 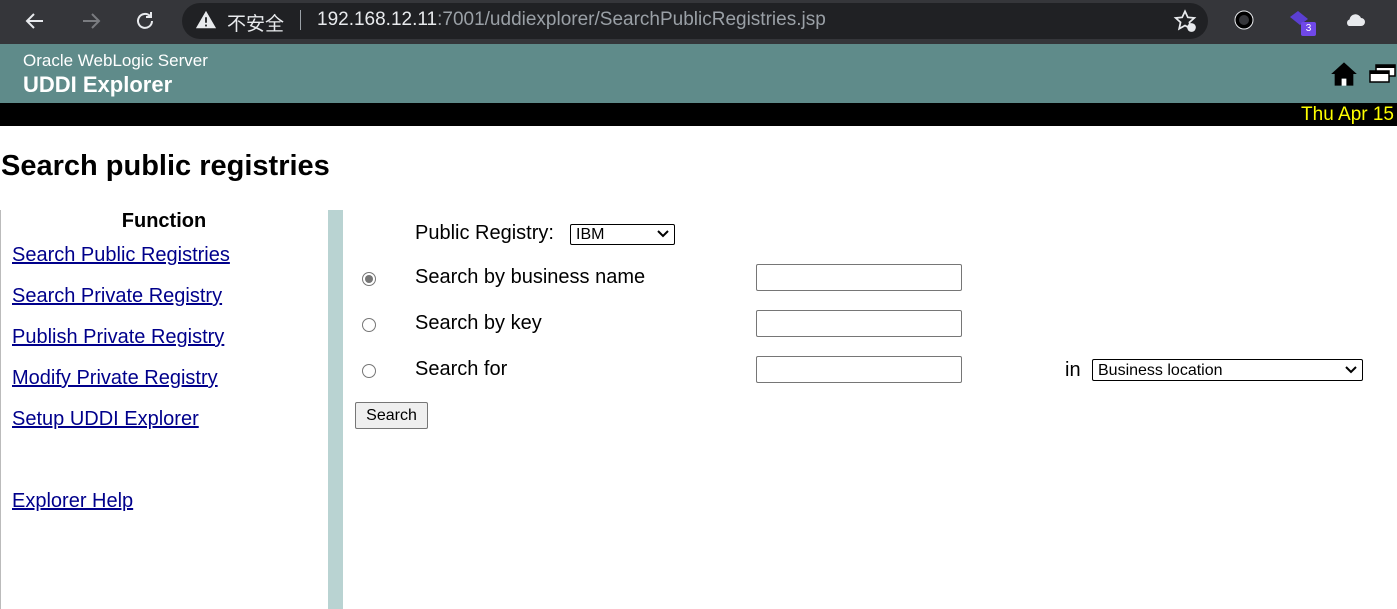 What do you see at coordinates (698, 114) in the screenshot?
I see `date-bar` at bounding box center [698, 114].